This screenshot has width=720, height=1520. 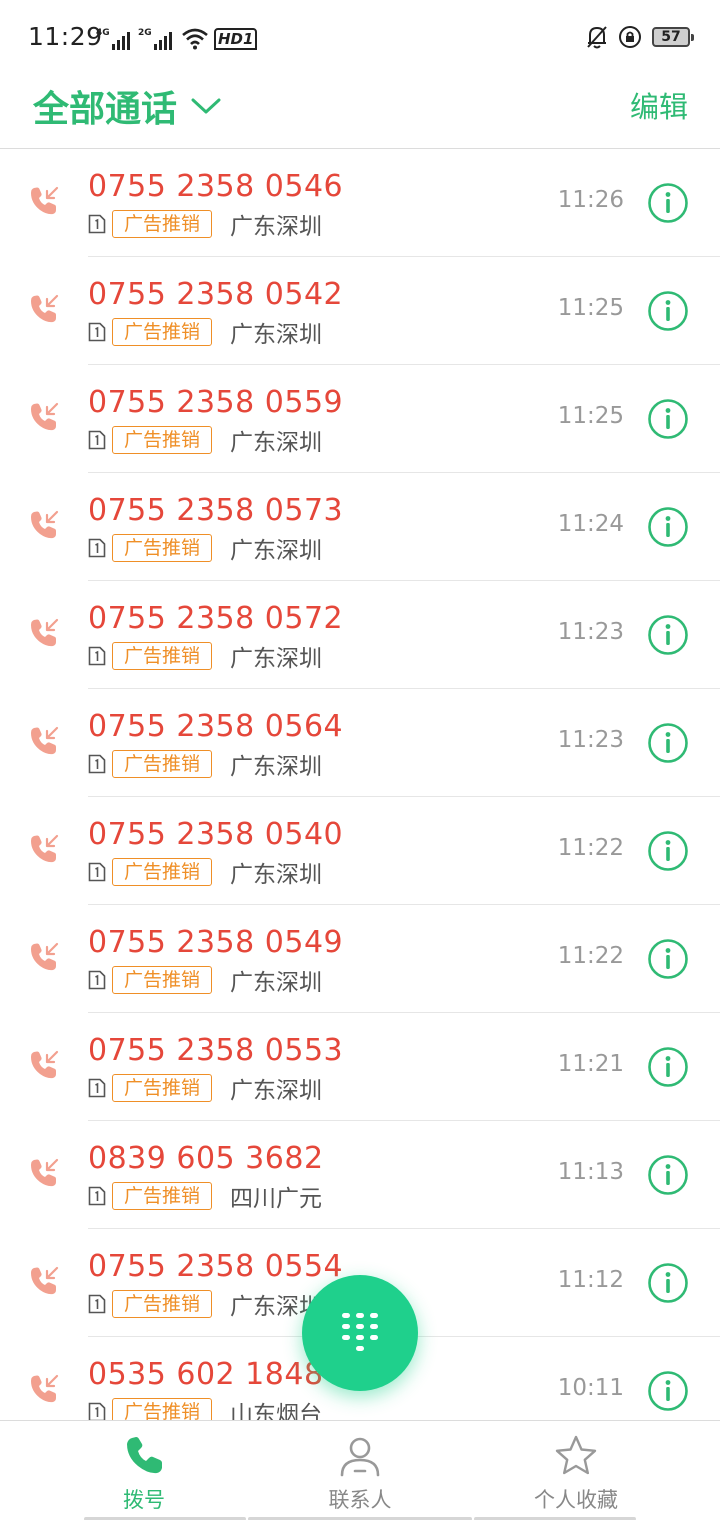 I want to click on person-icon, so click(x=360, y=1457).